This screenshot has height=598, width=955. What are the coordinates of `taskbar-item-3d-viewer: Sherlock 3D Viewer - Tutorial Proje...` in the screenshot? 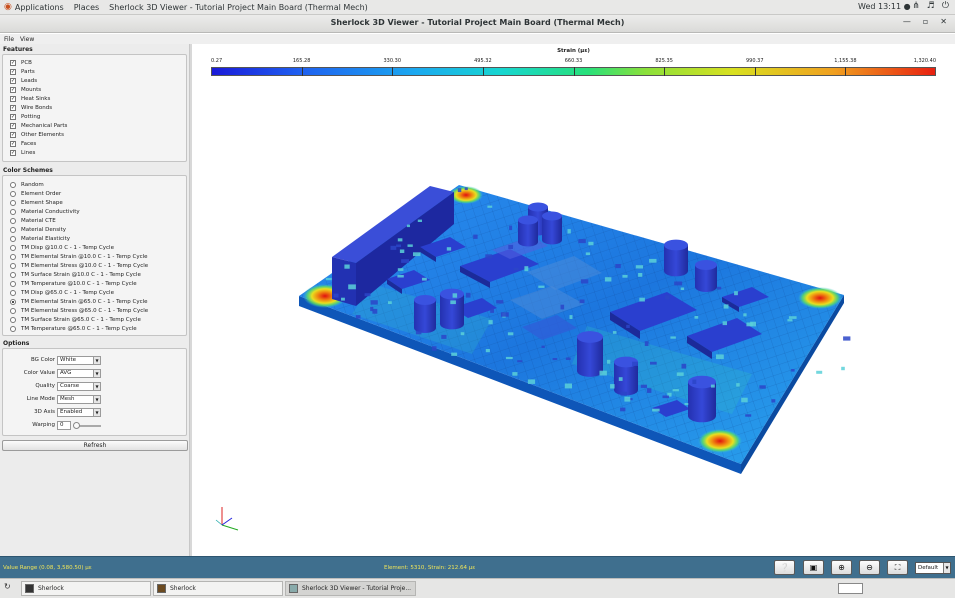 It's located at (350, 588).